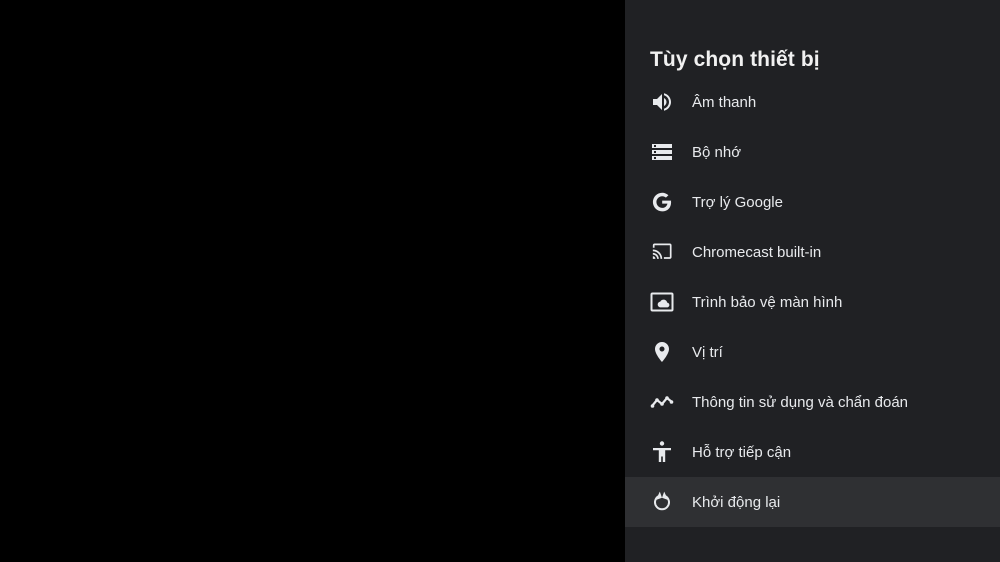 The height and width of the screenshot is (562, 1000). What do you see at coordinates (662, 302) in the screenshot?
I see `screensaver-icon` at bounding box center [662, 302].